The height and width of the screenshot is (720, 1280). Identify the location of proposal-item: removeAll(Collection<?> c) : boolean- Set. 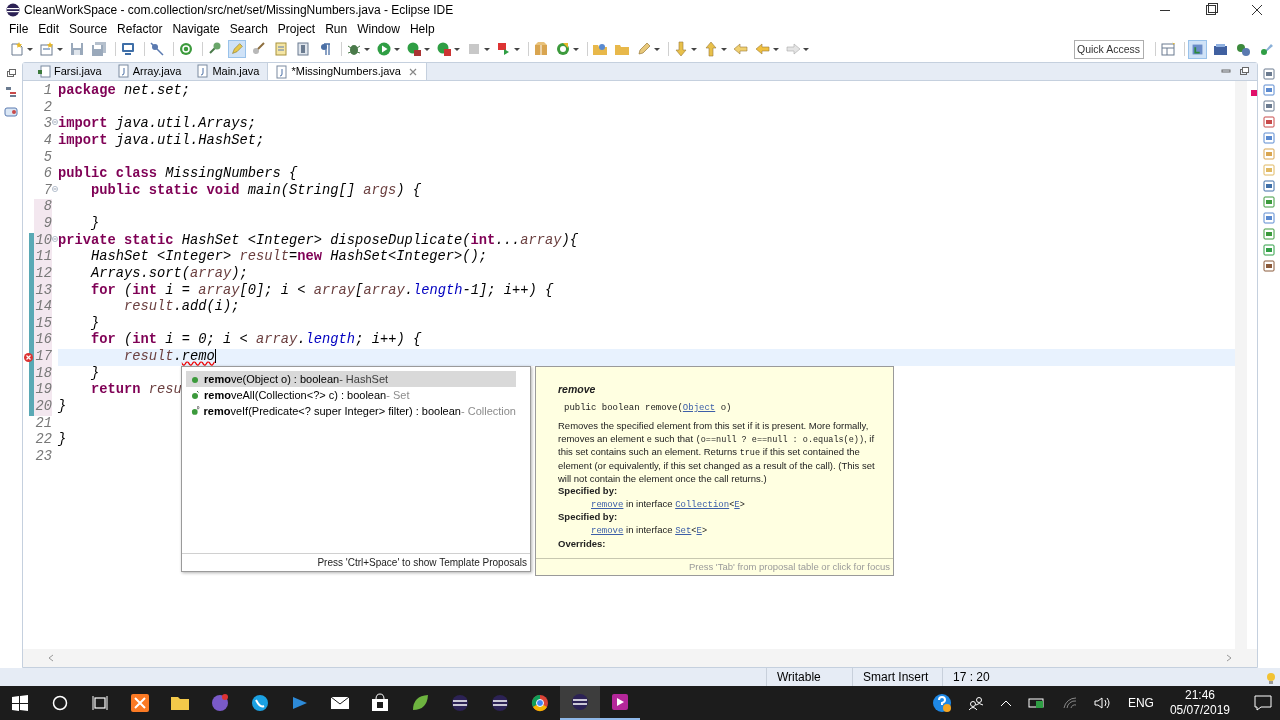
(351, 395).